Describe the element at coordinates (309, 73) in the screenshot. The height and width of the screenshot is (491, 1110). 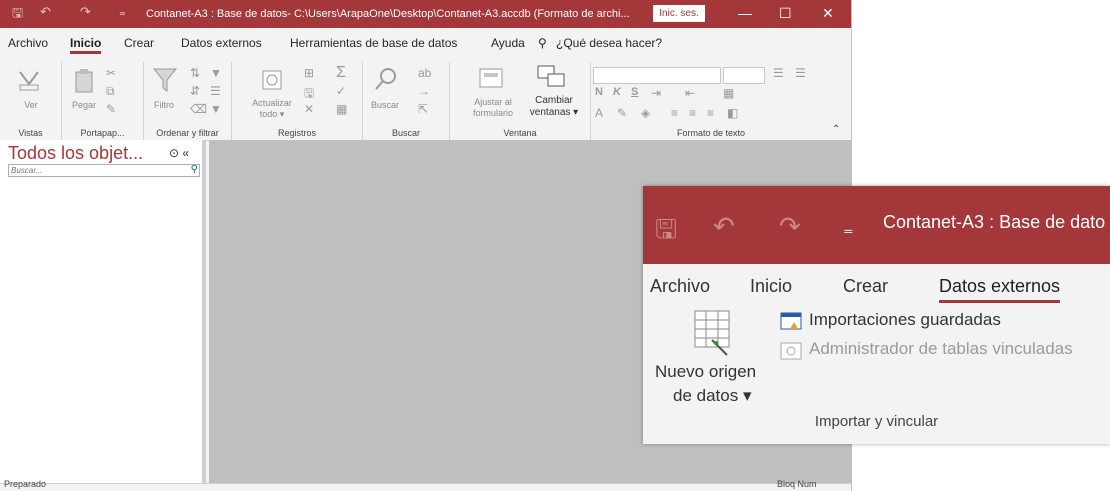
I see `new-record-icon: ⊞` at that location.